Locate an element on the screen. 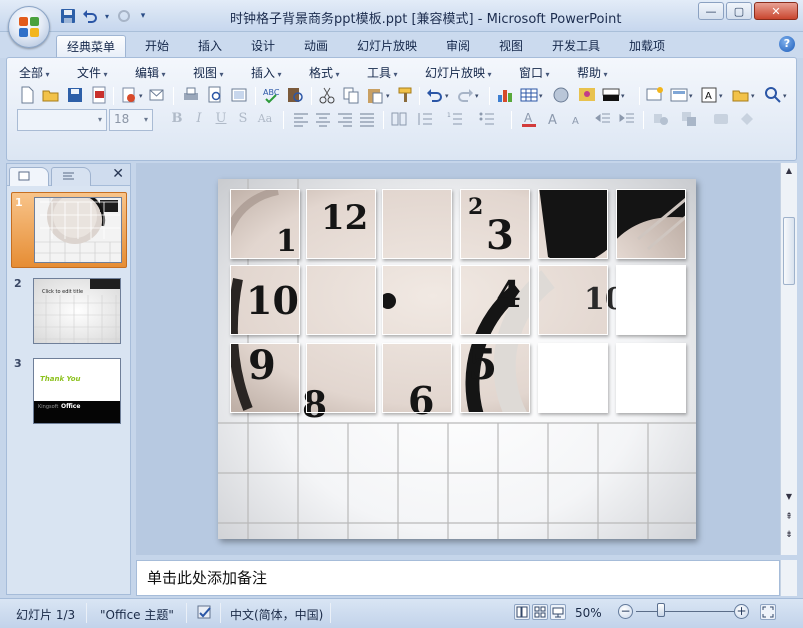 The width and height of the screenshot is (803, 628). slide-thumbnail-1: 1 is located at coordinates (69, 230).